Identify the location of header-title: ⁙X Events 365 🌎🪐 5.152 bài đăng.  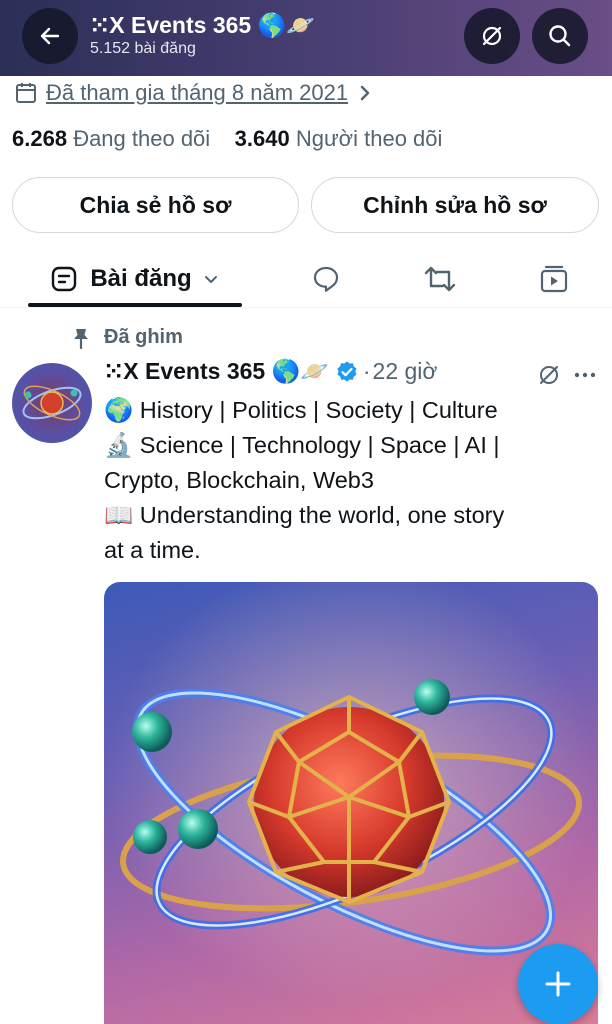
(202, 35).